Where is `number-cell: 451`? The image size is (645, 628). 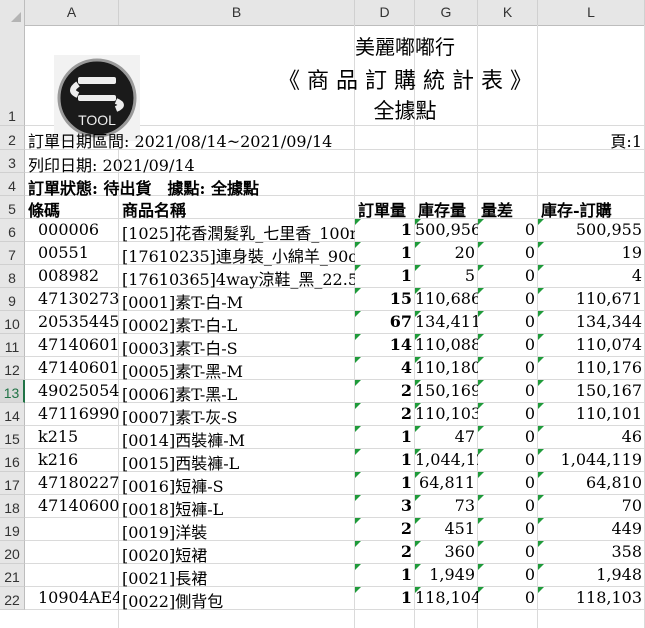 number-cell: 451 is located at coordinates (446, 528).